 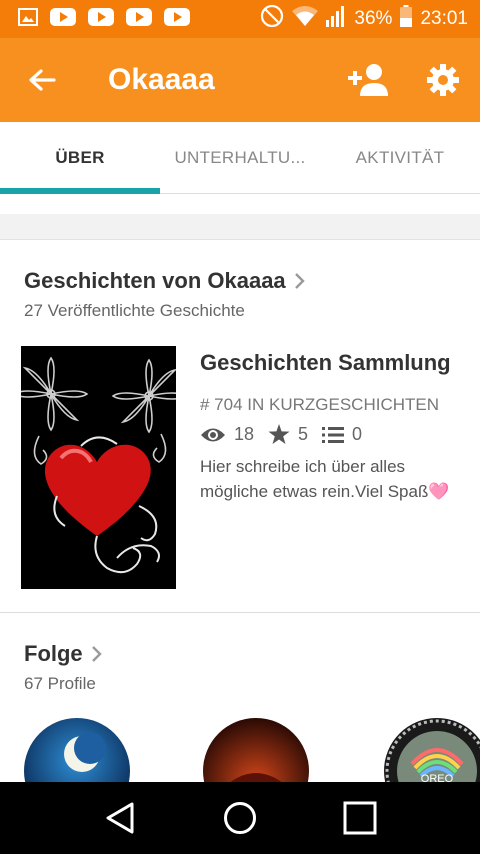 What do you see at coordinates (400, 157) in the screenshot?
I see `tab-activity: AKTIVITÄT` at bounding box center [400, 157].